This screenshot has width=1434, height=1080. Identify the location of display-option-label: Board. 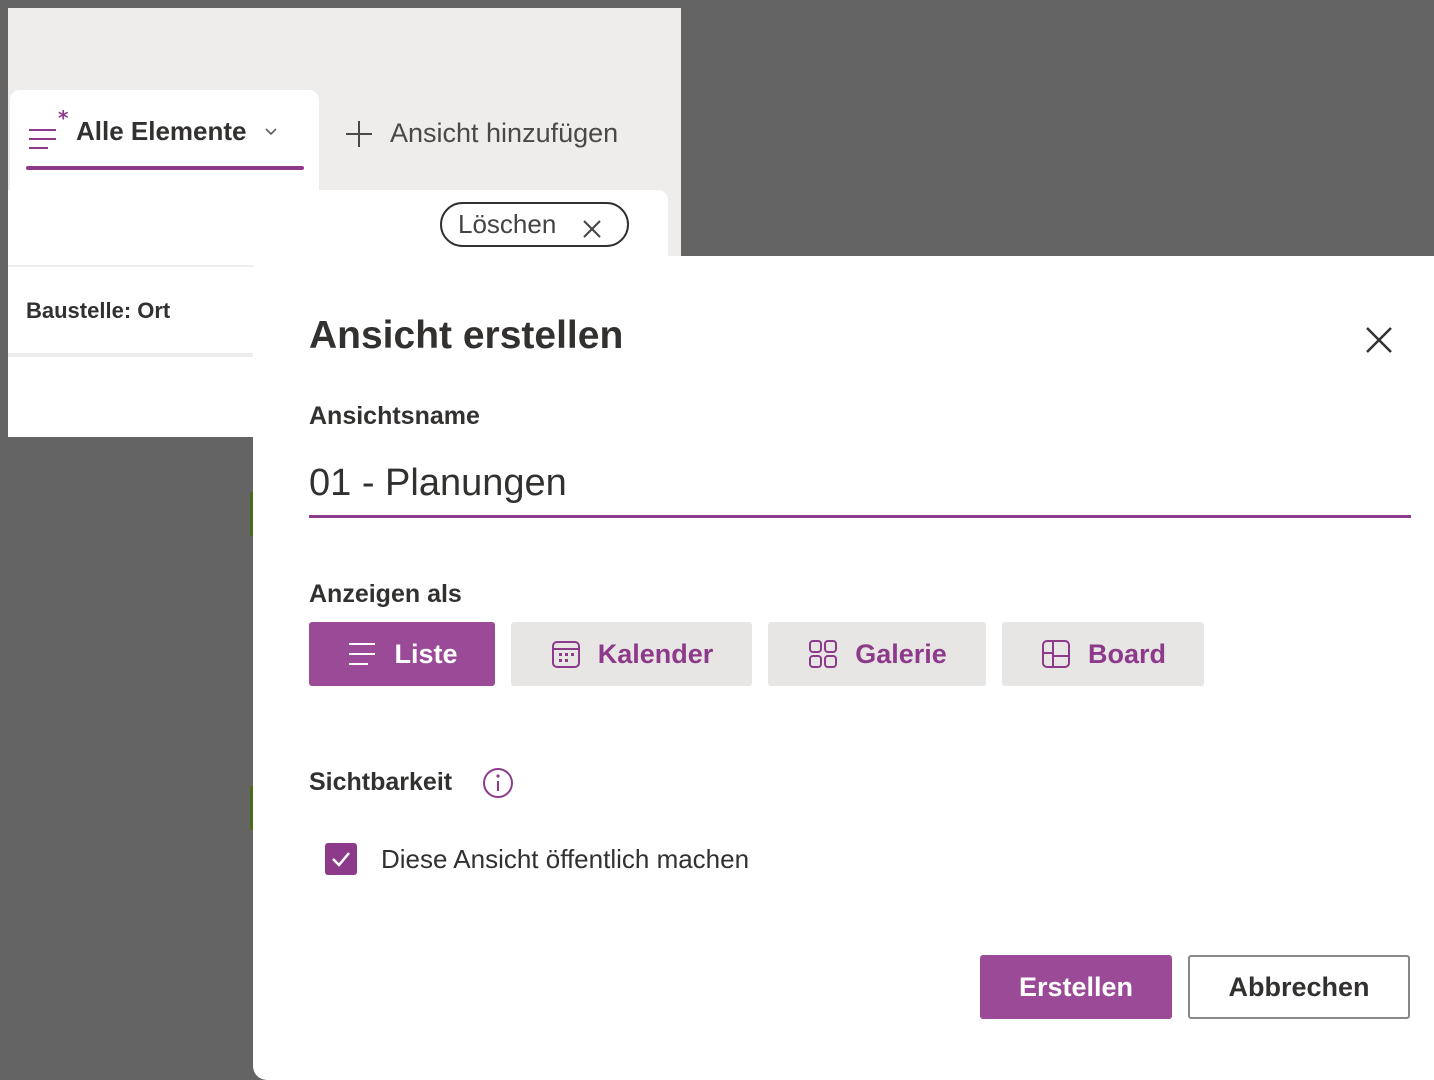
(1126, 653).